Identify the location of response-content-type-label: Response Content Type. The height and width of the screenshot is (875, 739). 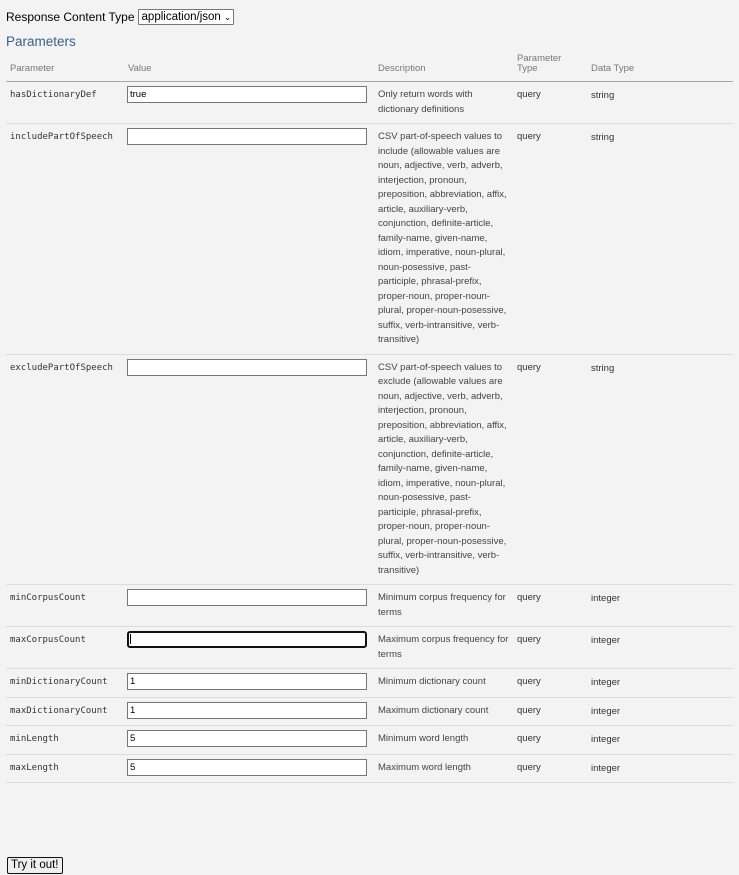
(70, 17).